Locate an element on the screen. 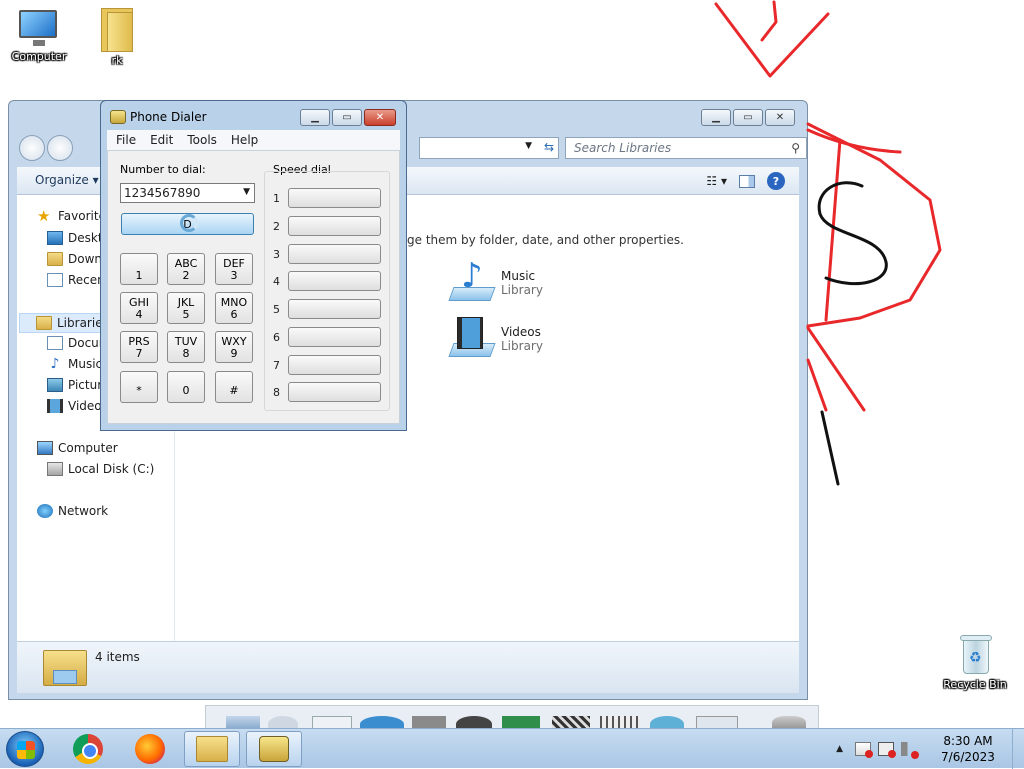 The image size is (1024, 769). speed-dial-row: 5 is located at coordinates (327, 309).